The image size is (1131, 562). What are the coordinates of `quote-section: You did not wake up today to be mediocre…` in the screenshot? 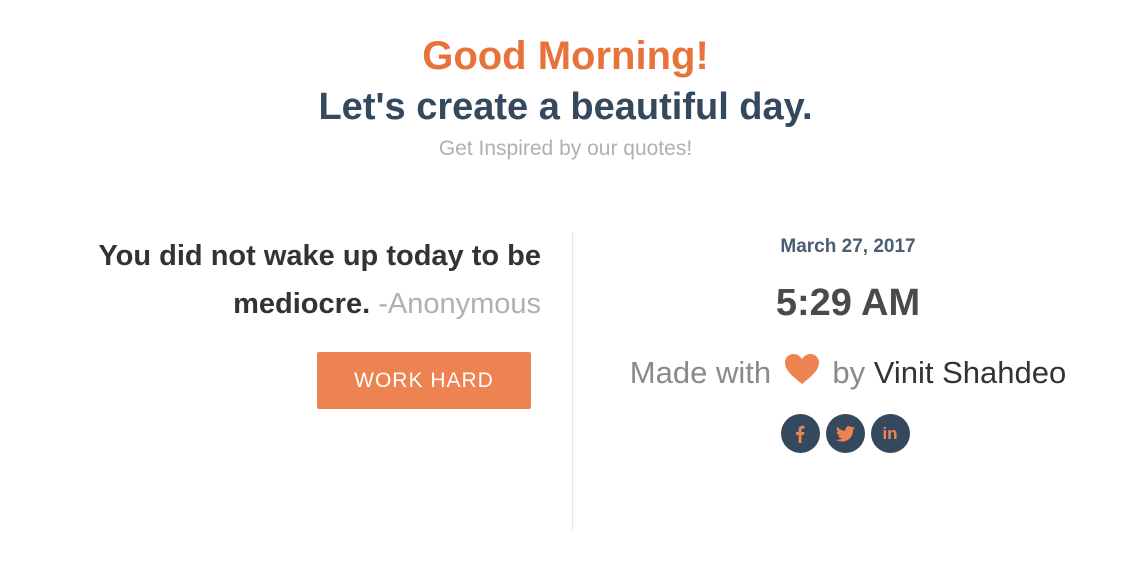 It's located at (290, 320).